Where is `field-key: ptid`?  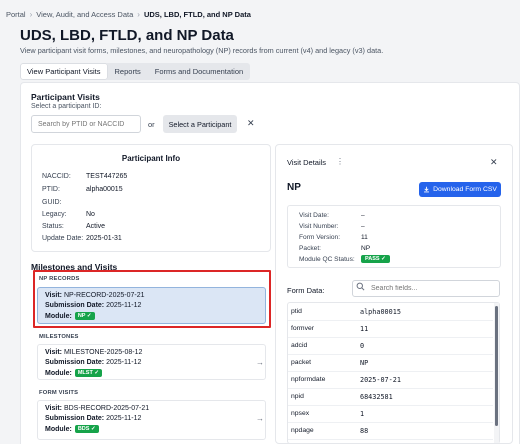
field-key: ptid is located at coordinates (296, 311).